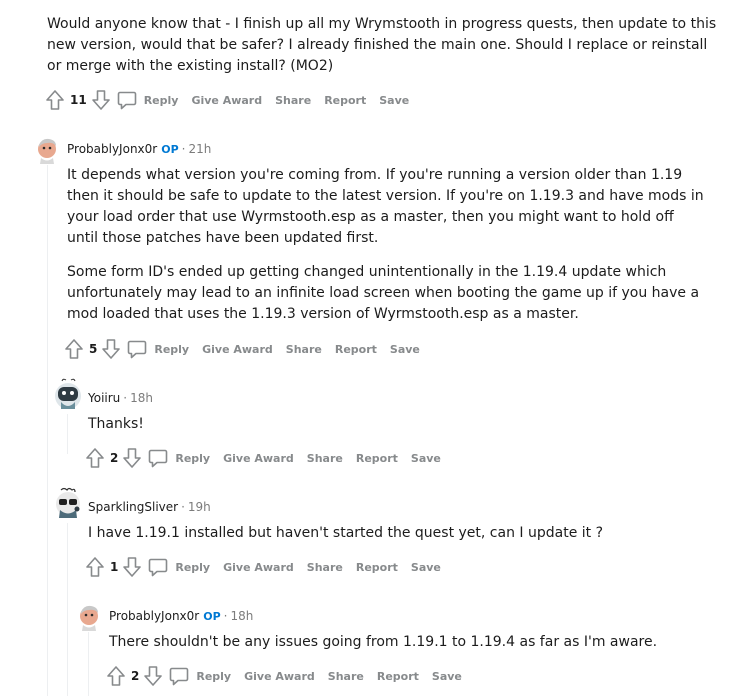  I want to click on comment-actions: 5 Reply Give Award Share Report Save, so click(242, 349).